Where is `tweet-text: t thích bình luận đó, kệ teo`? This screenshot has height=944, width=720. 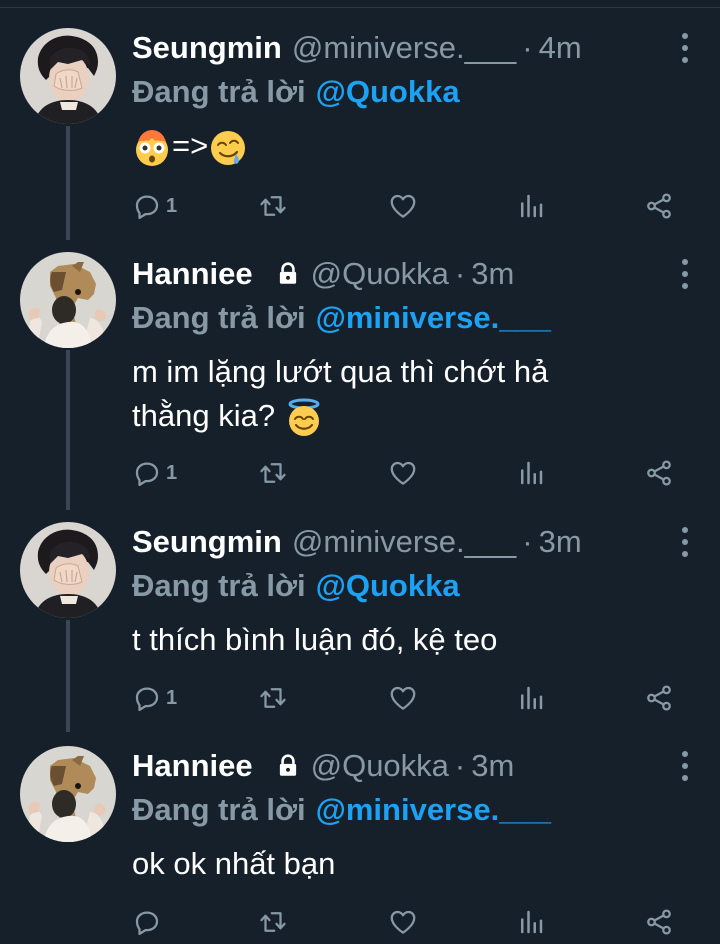 tweet-text: t thích bình luận đó, kệ teo is located at coordinates (315, 639).